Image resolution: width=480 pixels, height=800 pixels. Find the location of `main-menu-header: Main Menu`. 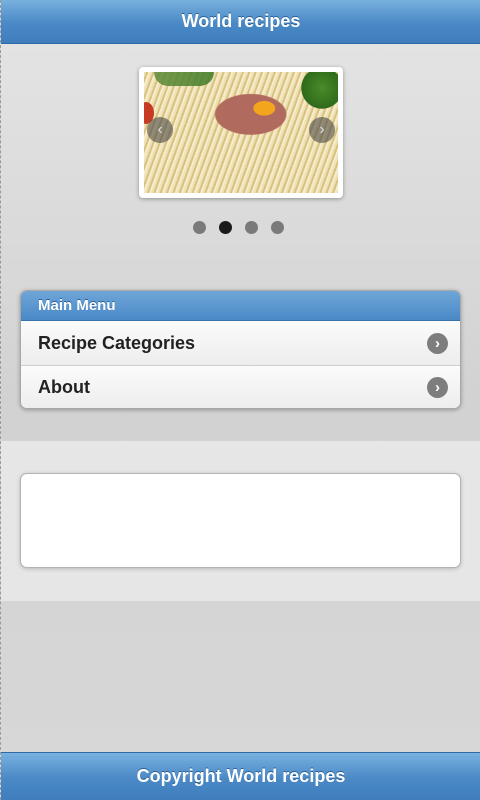

main-menu-header: Main Menu is located at coordinates (240, 306).